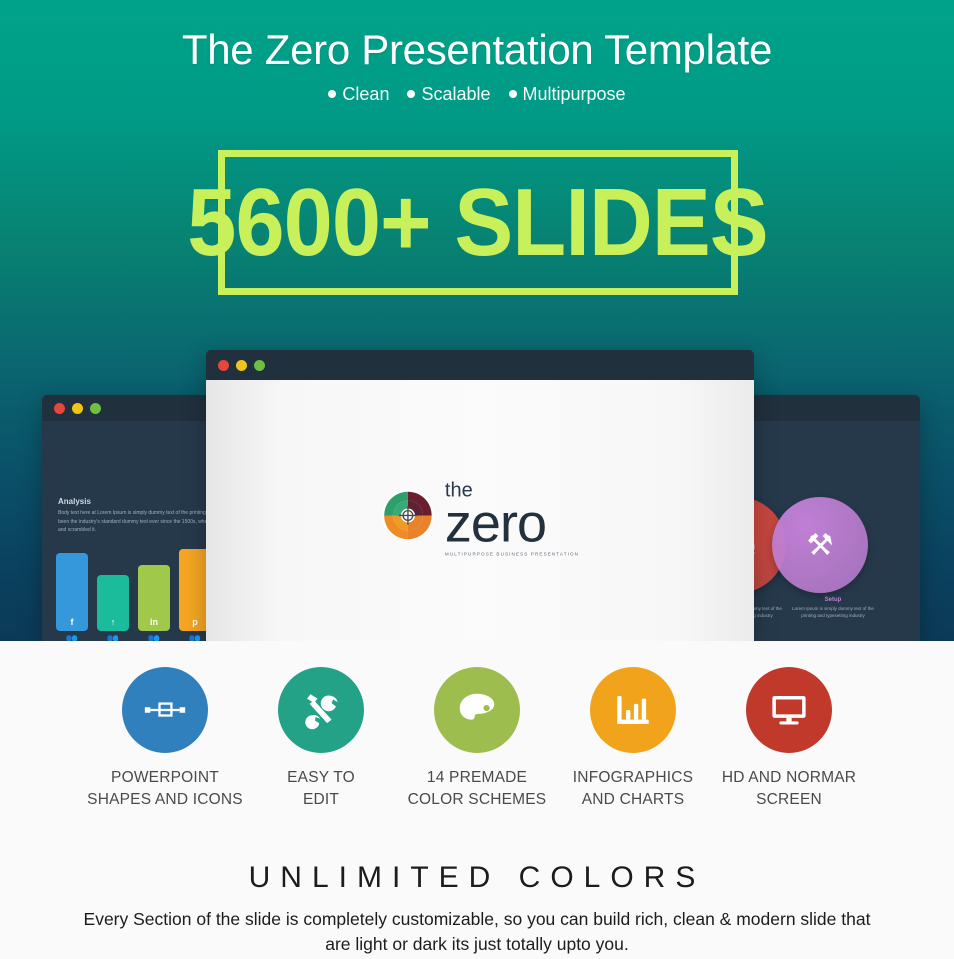 This screenshot has height=959, width=954. I want to click on hero-feature-label: Scalable, so click(456, 94).